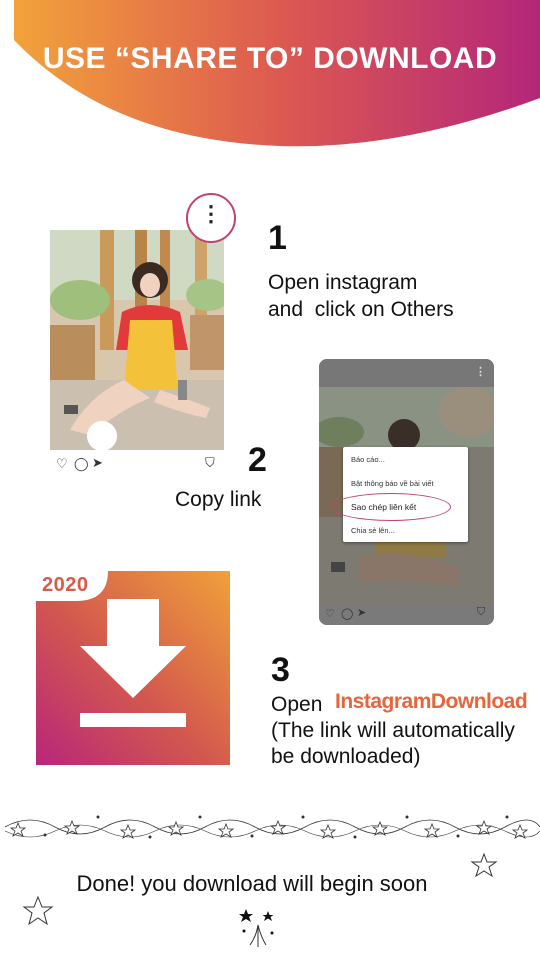 This screenshot has height=960, width=540. Describe the element at coordinates (272, 827) in the screenshot. I see `star-garland-decoration` at that location.